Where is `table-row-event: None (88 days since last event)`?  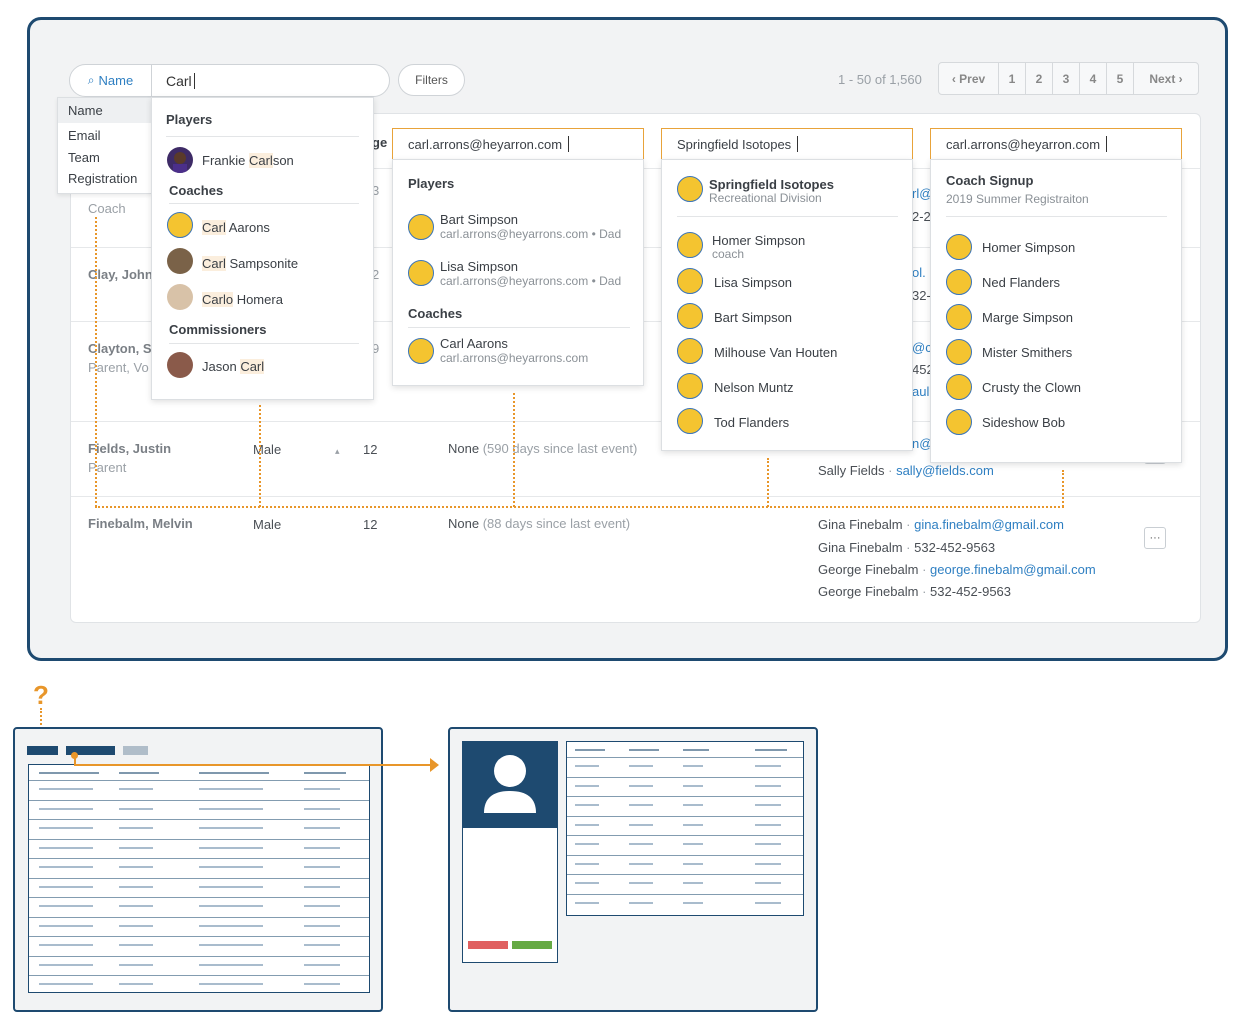 table-row-event: None (88 days since last event) is located at coordinates (539, 523).